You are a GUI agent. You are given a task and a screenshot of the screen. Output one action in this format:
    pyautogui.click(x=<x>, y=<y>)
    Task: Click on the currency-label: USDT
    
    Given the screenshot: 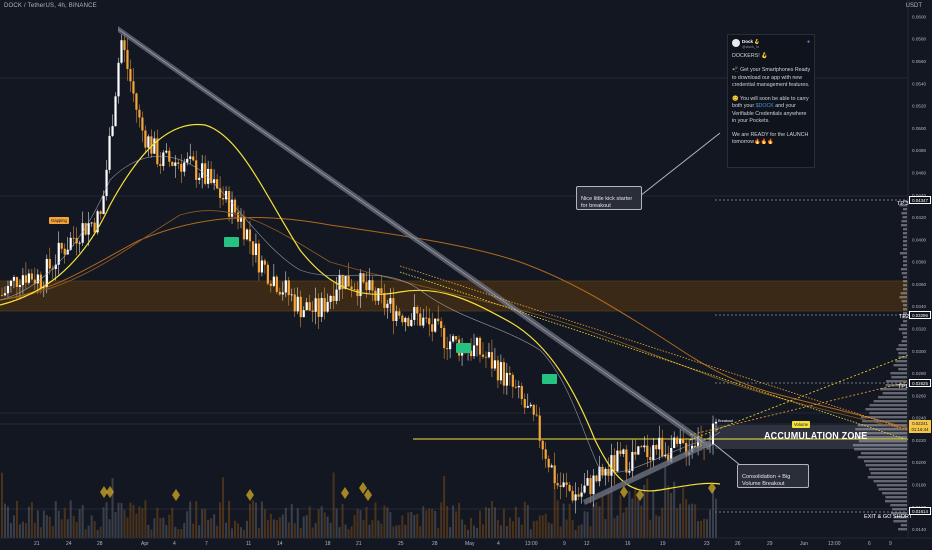 What is the action you would take?
    pyautogui.click(x=913, y=6)
    